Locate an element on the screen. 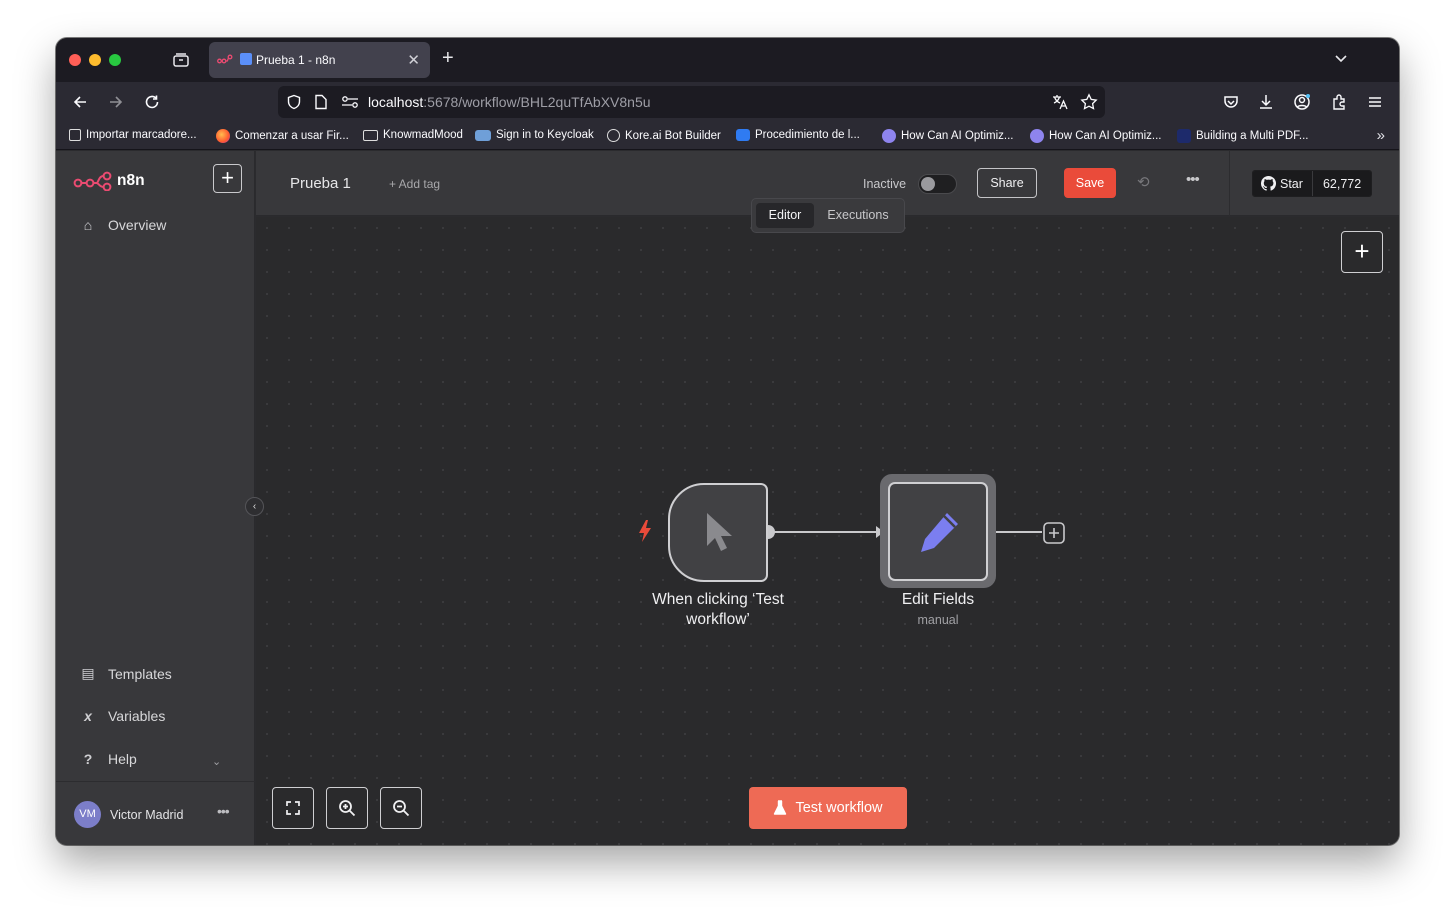 Image resolution: width=1455 pixels, height=919 pixels. address-bar: localhost:5678/workflow/BHL2quTfAbXV8n5u is located at coordinates (691, 102).